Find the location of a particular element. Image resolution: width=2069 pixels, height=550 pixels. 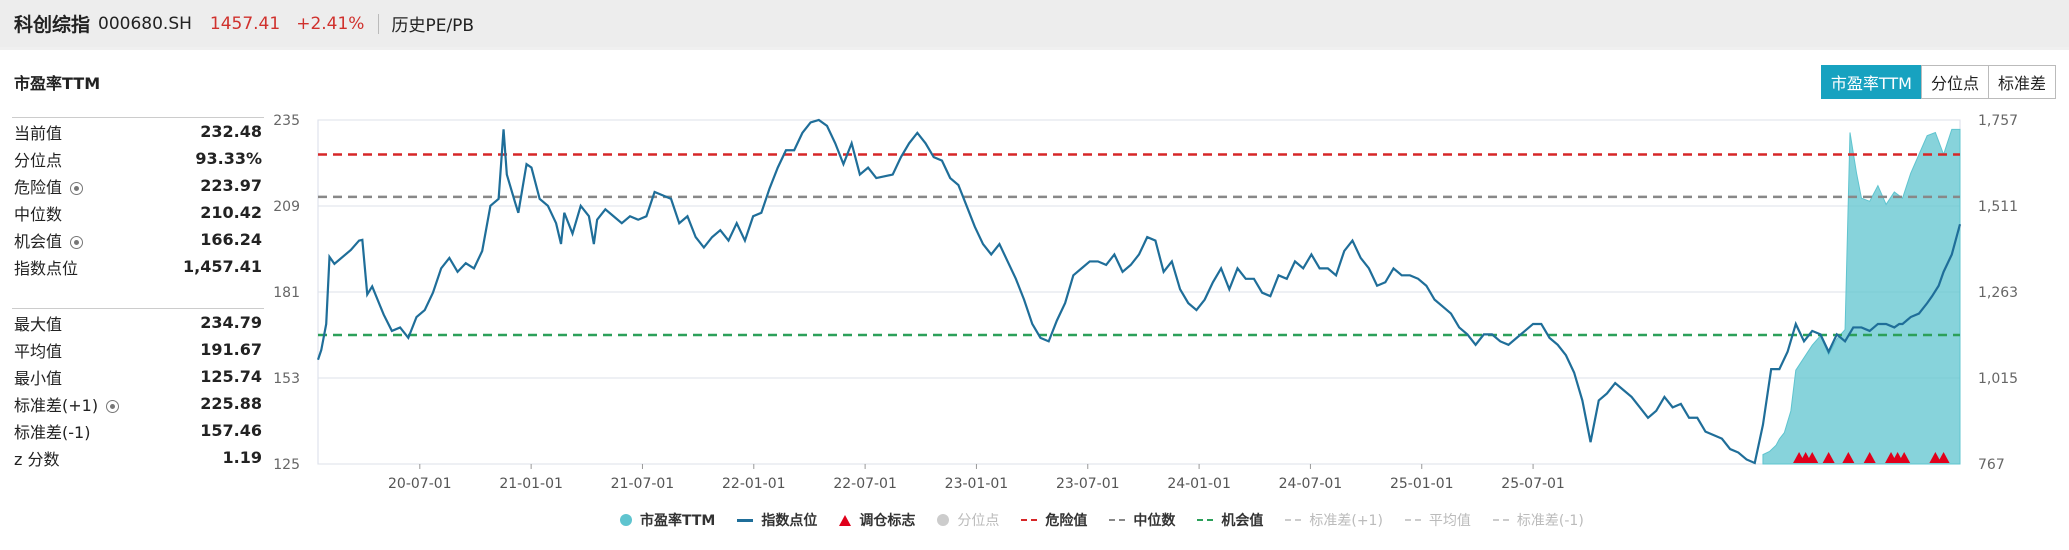

x-tick-label: 24-07-01 is located at coordinates (1311, 484).